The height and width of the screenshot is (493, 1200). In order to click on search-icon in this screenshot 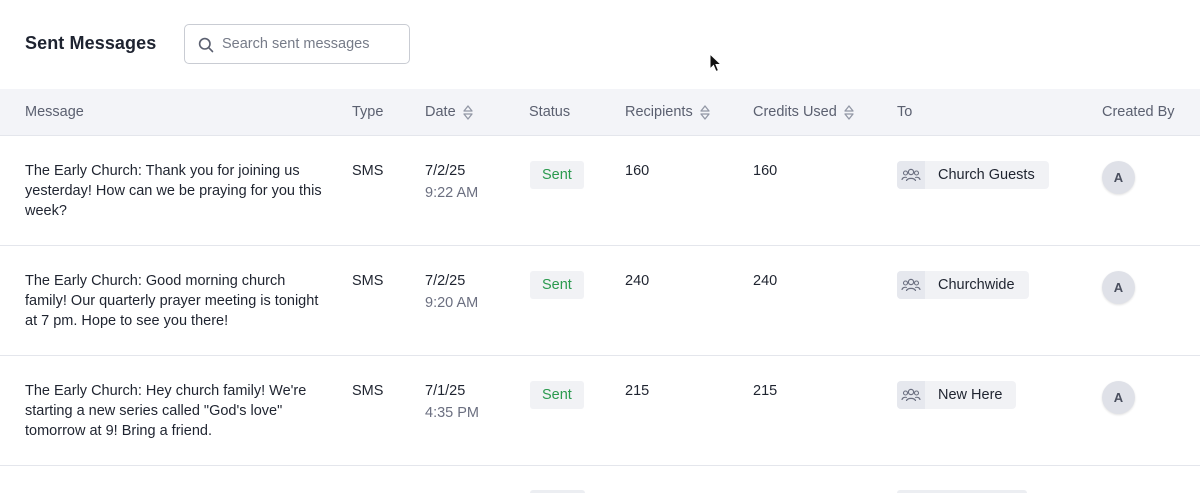, I will do `click(206, 45)`.